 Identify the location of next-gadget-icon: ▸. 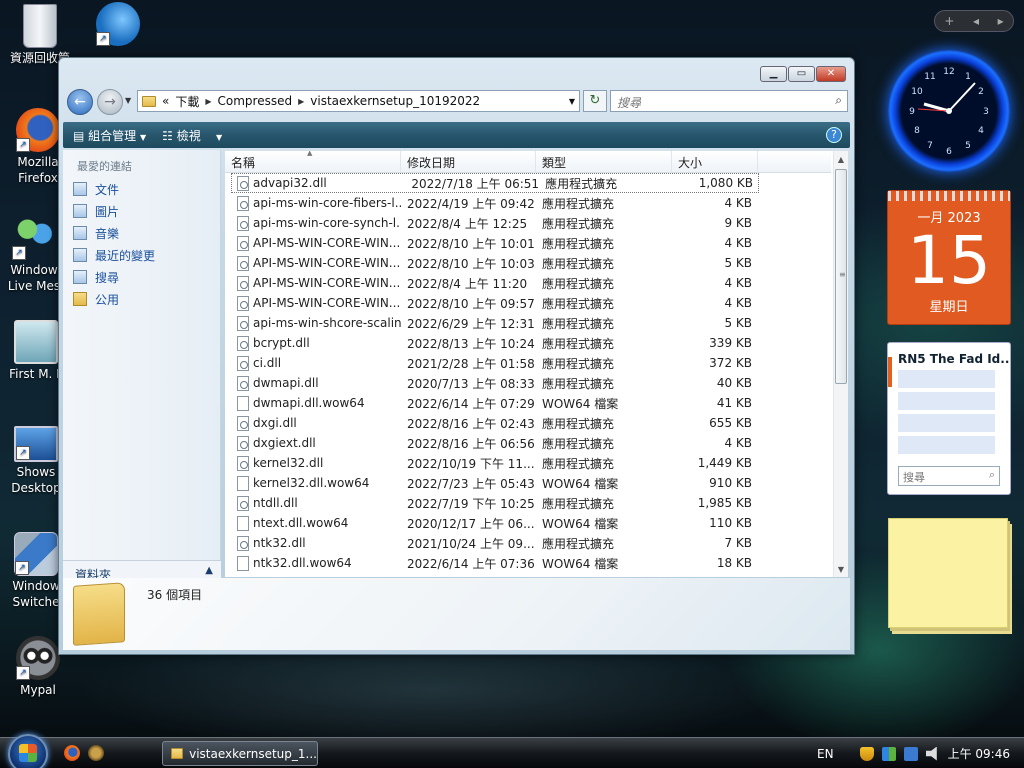
(1001, 21).